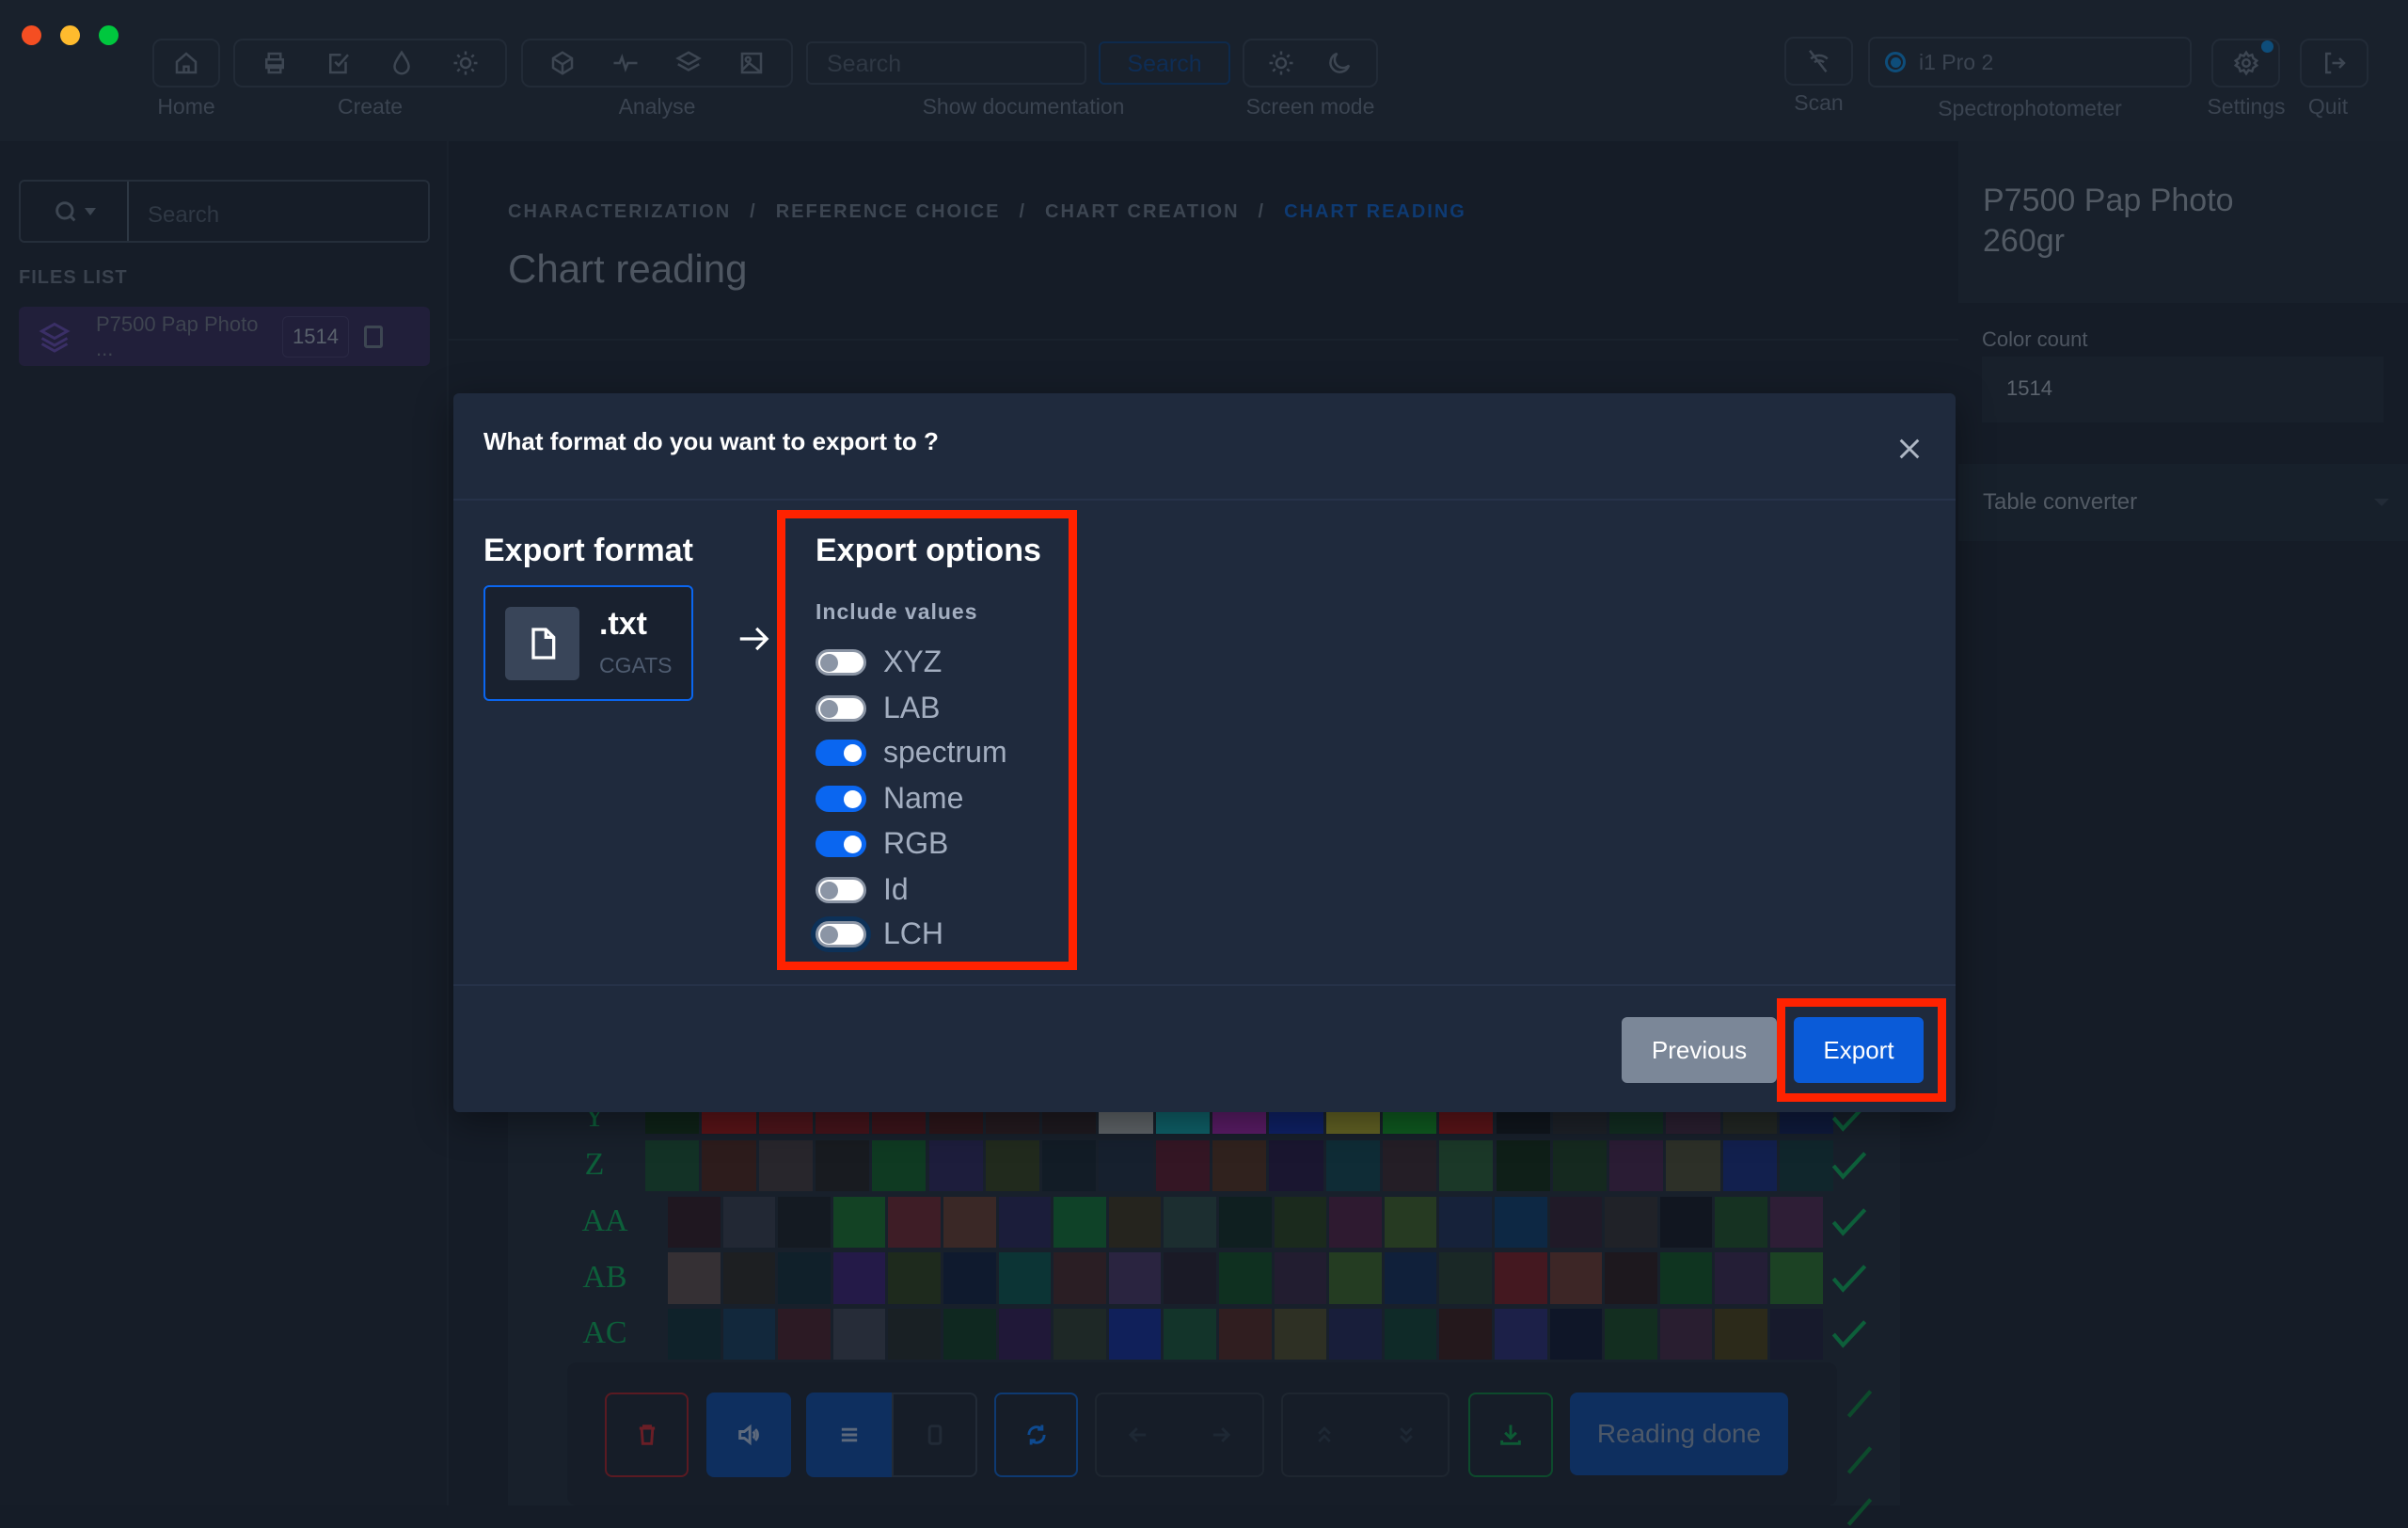 This screenshot has width=2408, height=1528. Describe the element at coordinates (625, 63) in the screenshot. I see `activity-icon` at that location.